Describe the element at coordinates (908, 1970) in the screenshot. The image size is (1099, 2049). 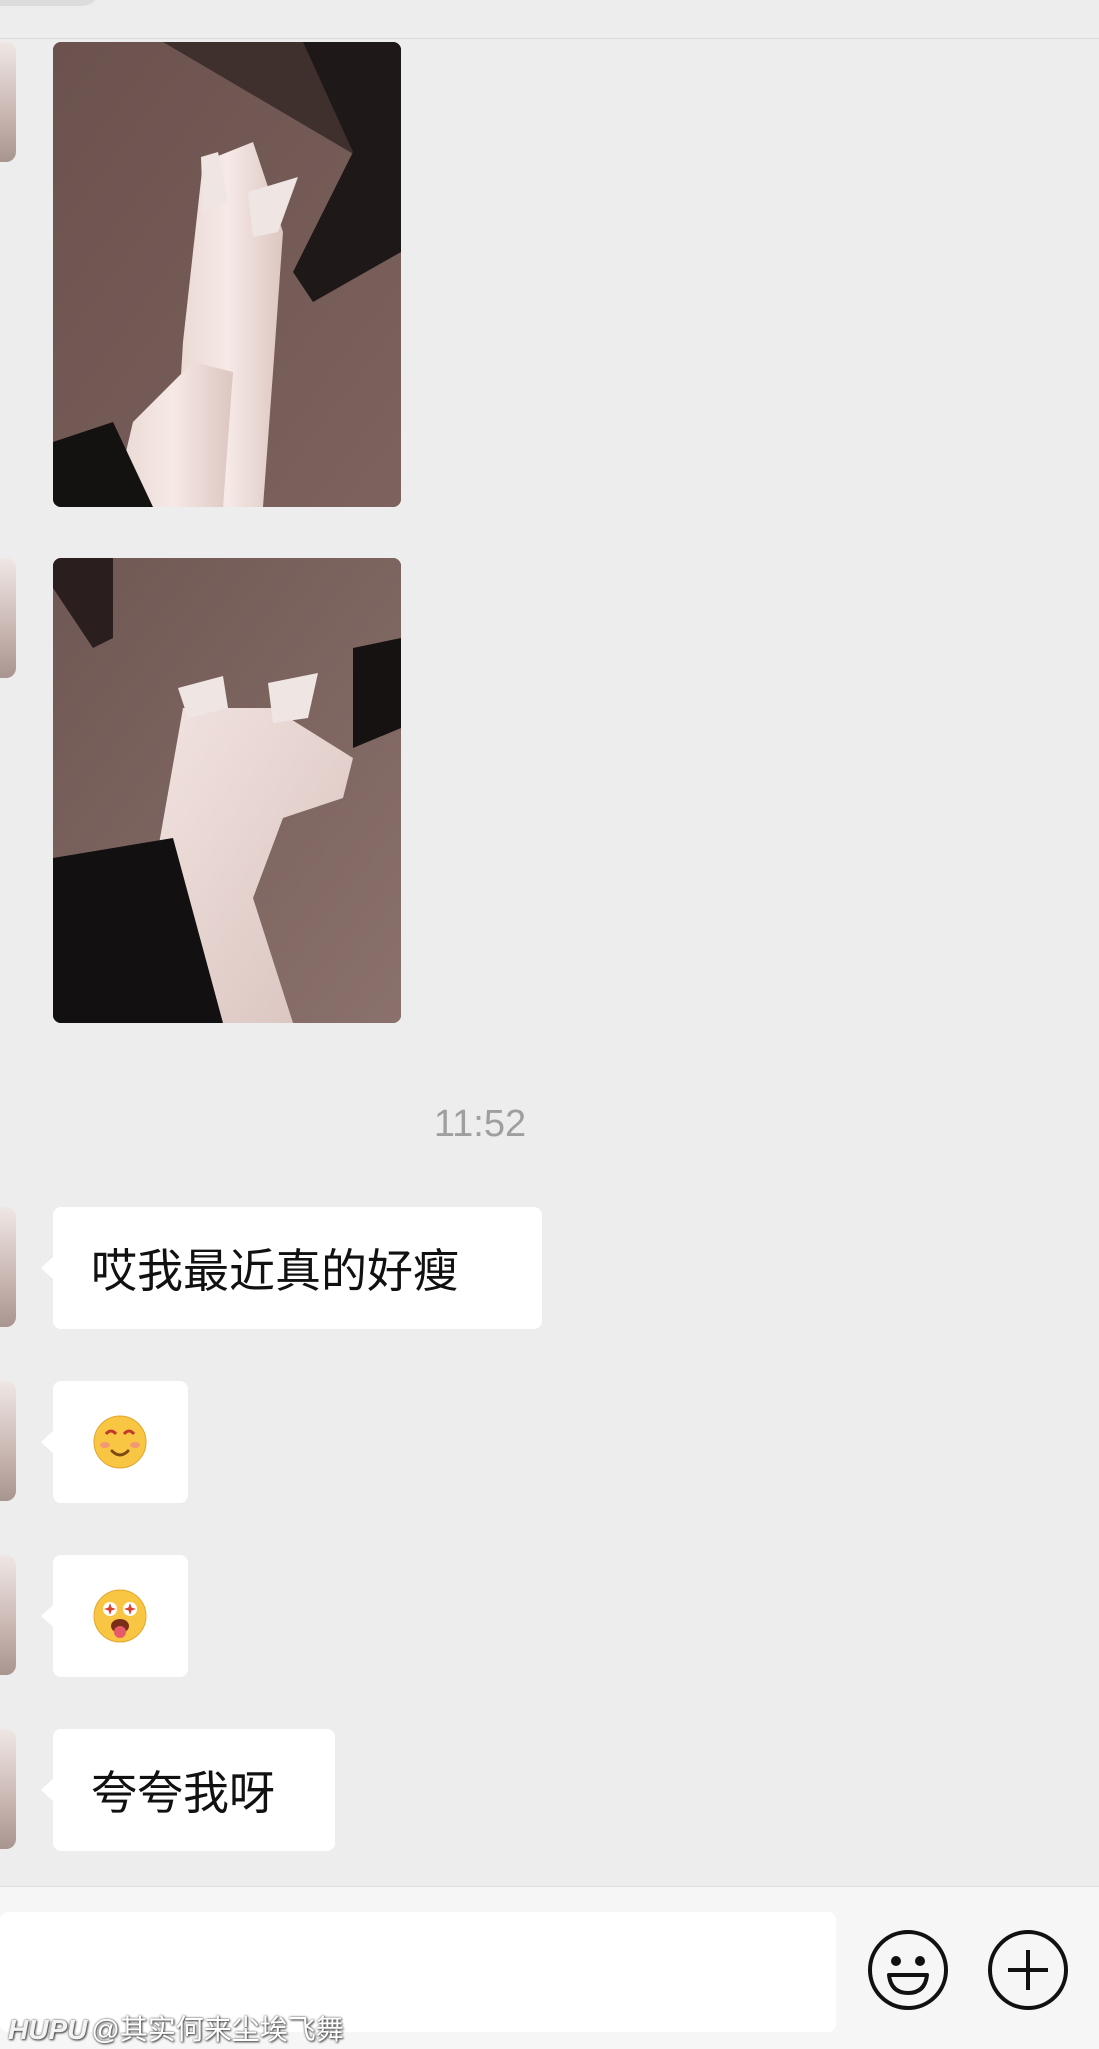
I see `smiley-icon` at that location.